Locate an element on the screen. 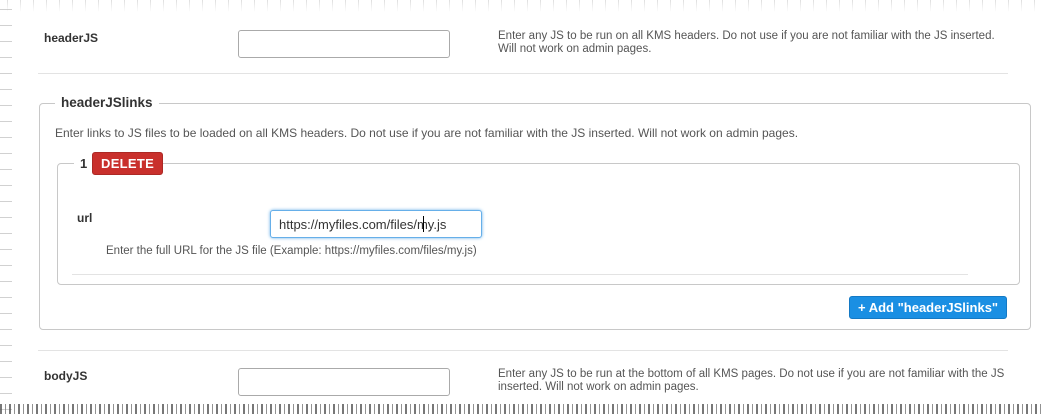 This screenshot has height=414, width=1043. body-js-input is located at coordinates (344, 382).